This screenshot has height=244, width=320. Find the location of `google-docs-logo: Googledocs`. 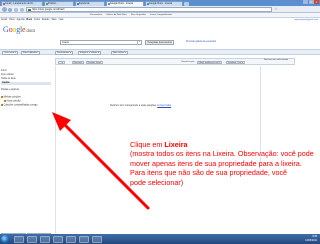

google-docs-logo: Googledocs is located at coordinates (19, 30).